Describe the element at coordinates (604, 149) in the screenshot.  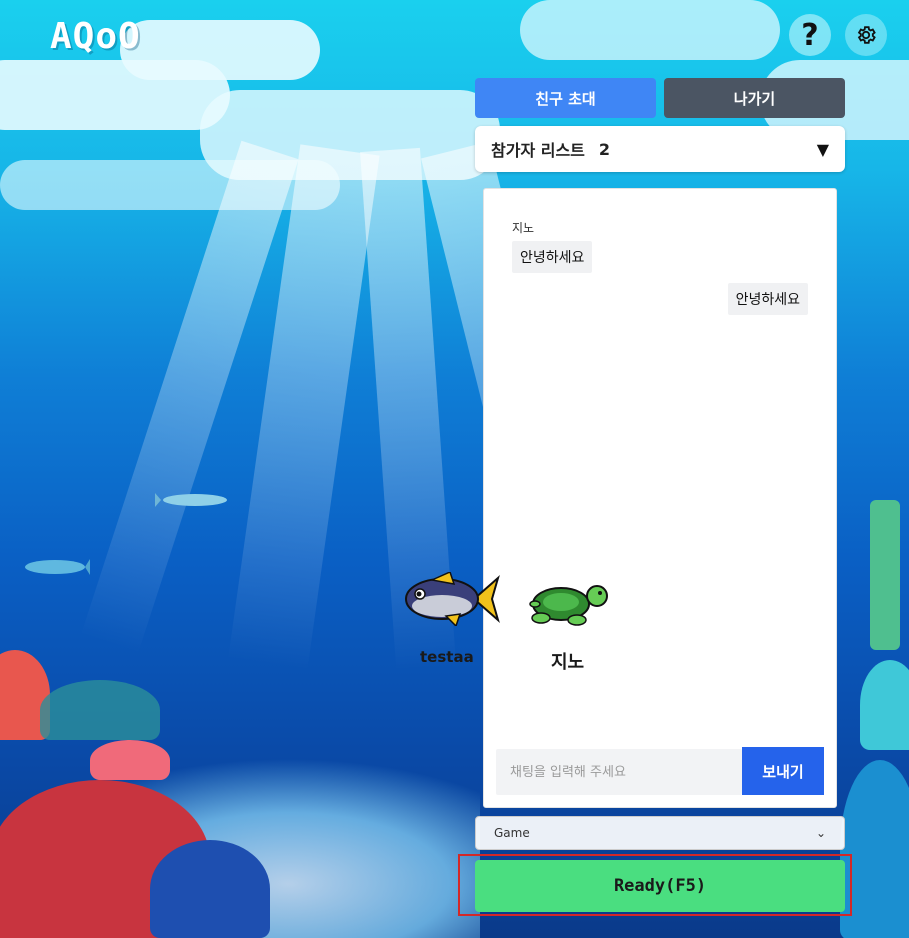
I see `participant-count: 2` at that location.